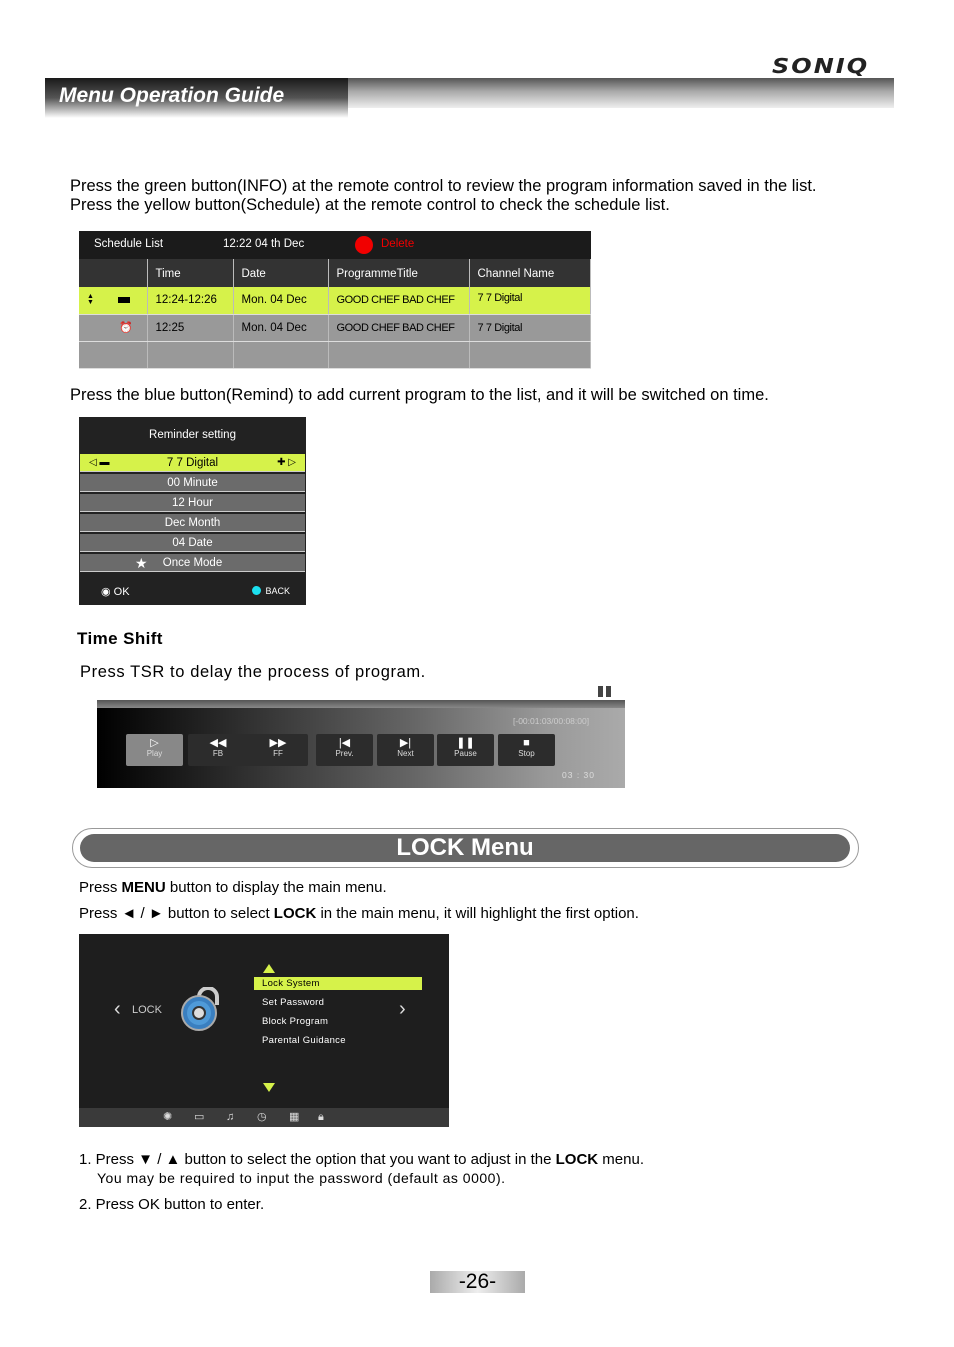 The width and height of the screenshot is (954, 1347). Describe the element at coordinates (257, 590) in the screenshot. I see `blue-dot-icon` at that location.